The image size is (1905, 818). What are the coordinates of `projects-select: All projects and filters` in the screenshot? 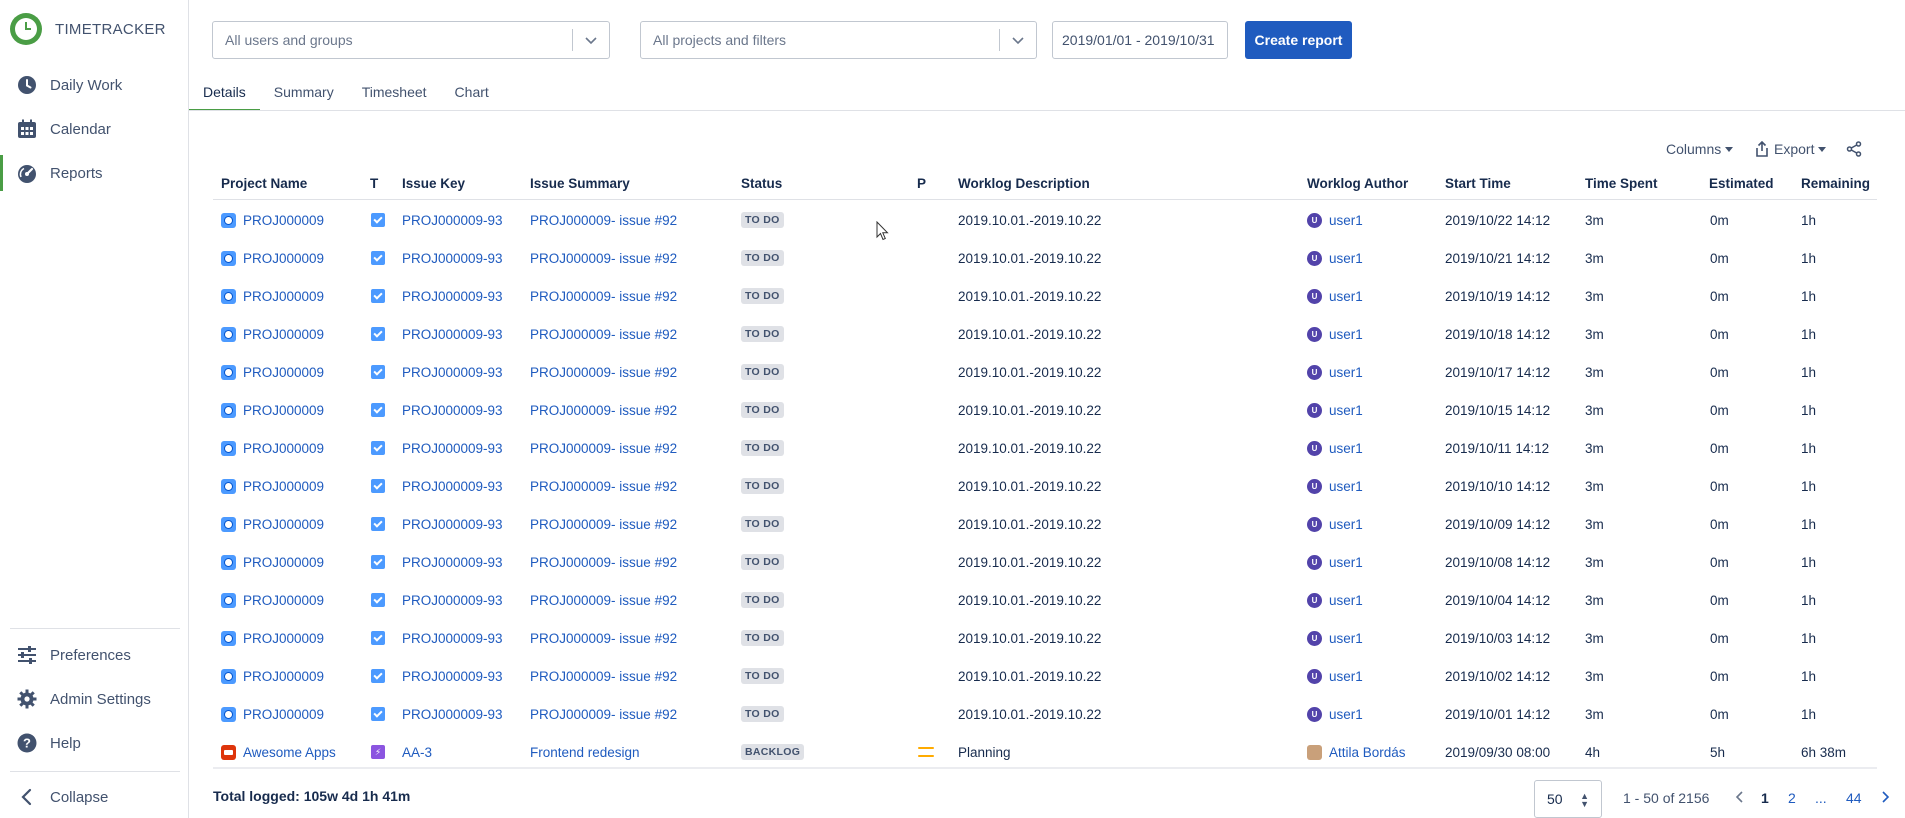 It's located at (838, 40).